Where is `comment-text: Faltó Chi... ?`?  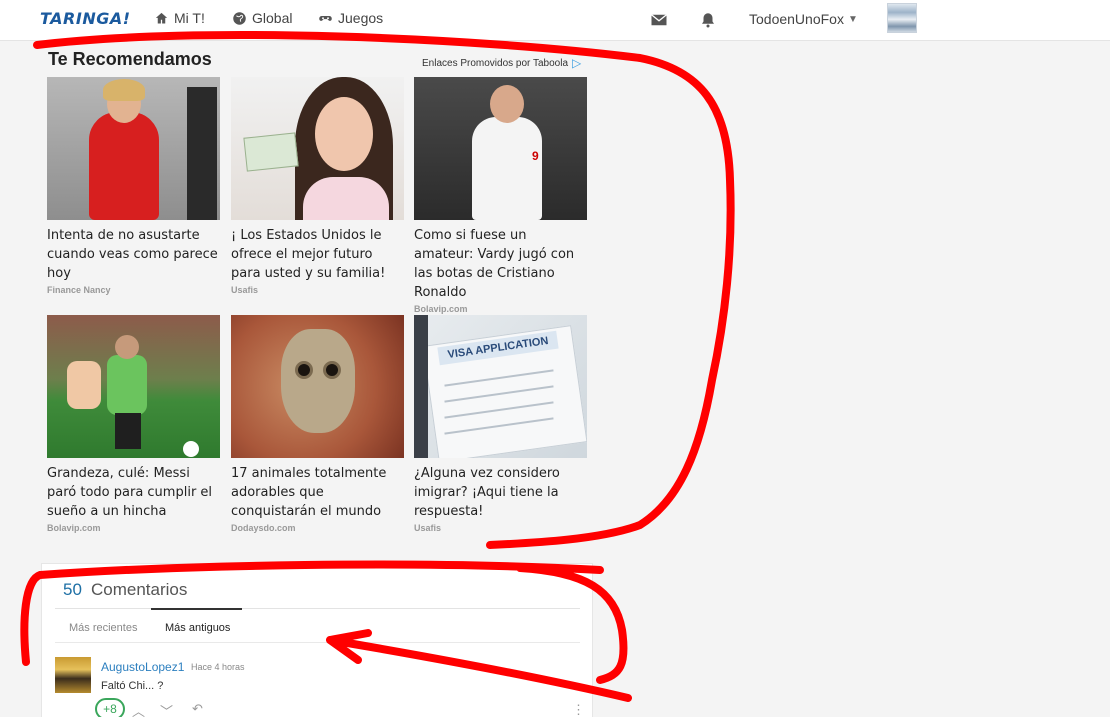 comment-text: Faltó Chi... ? is located at coordinates (132, 686).